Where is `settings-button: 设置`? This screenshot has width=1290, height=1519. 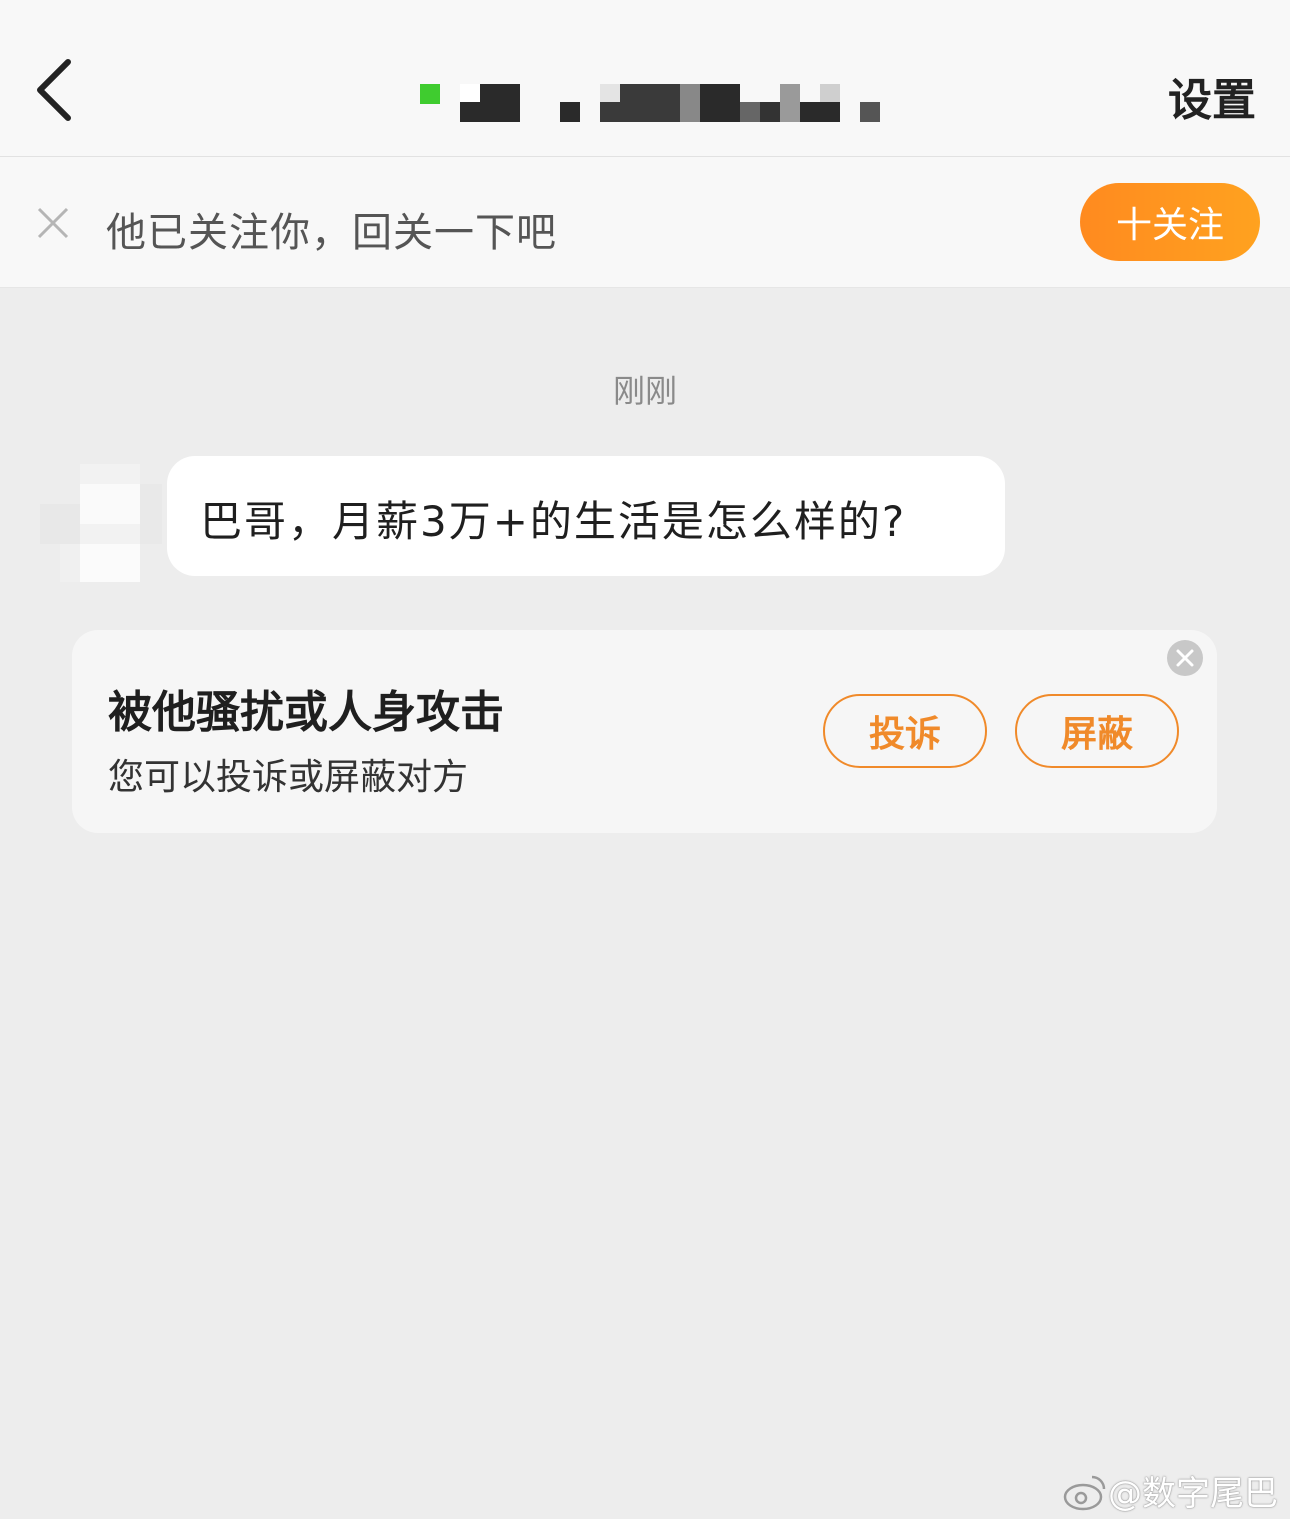 settings-button: 设置 is located at coordinates (1212, 96).